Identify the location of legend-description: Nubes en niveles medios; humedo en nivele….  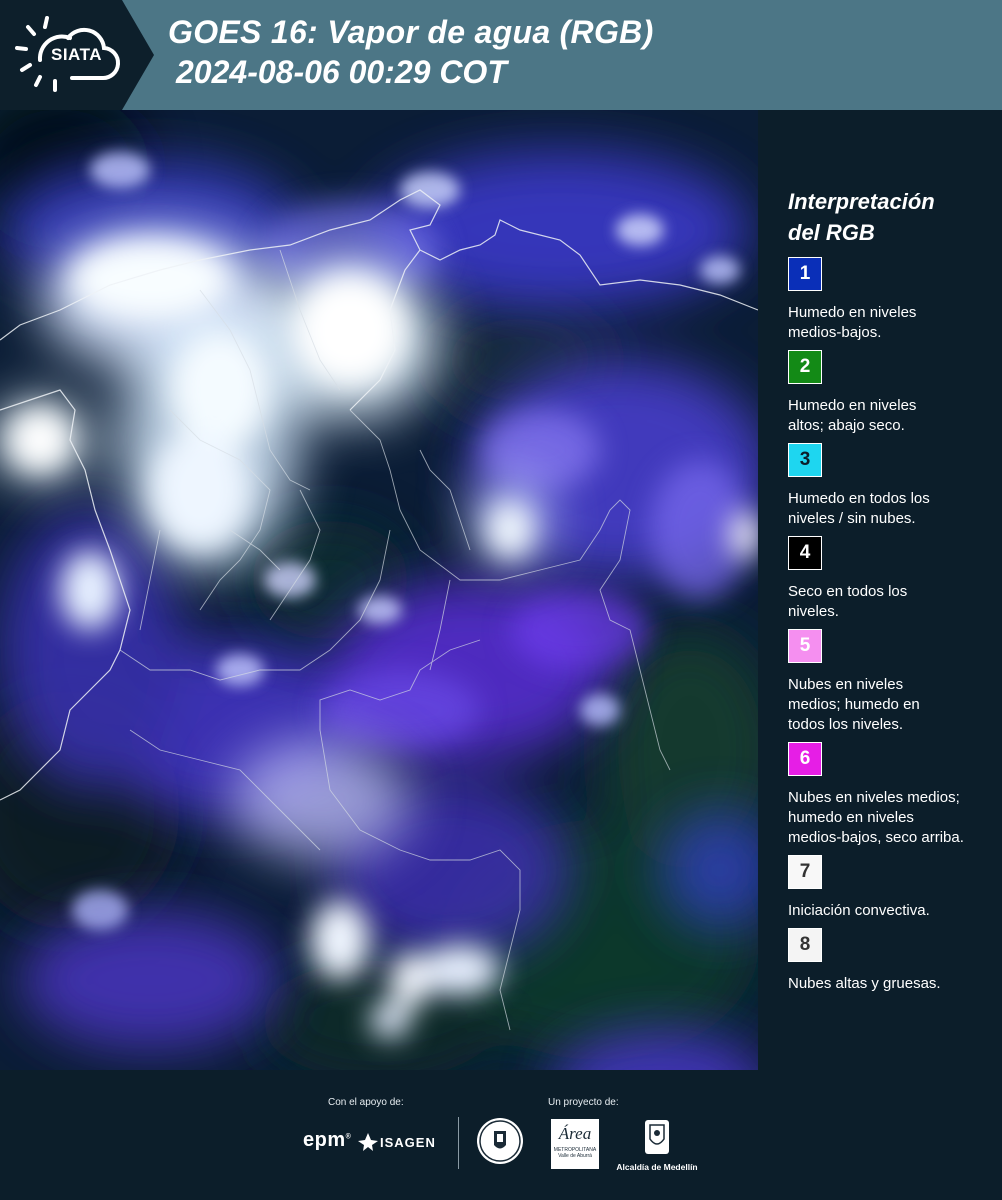
(876, 818).